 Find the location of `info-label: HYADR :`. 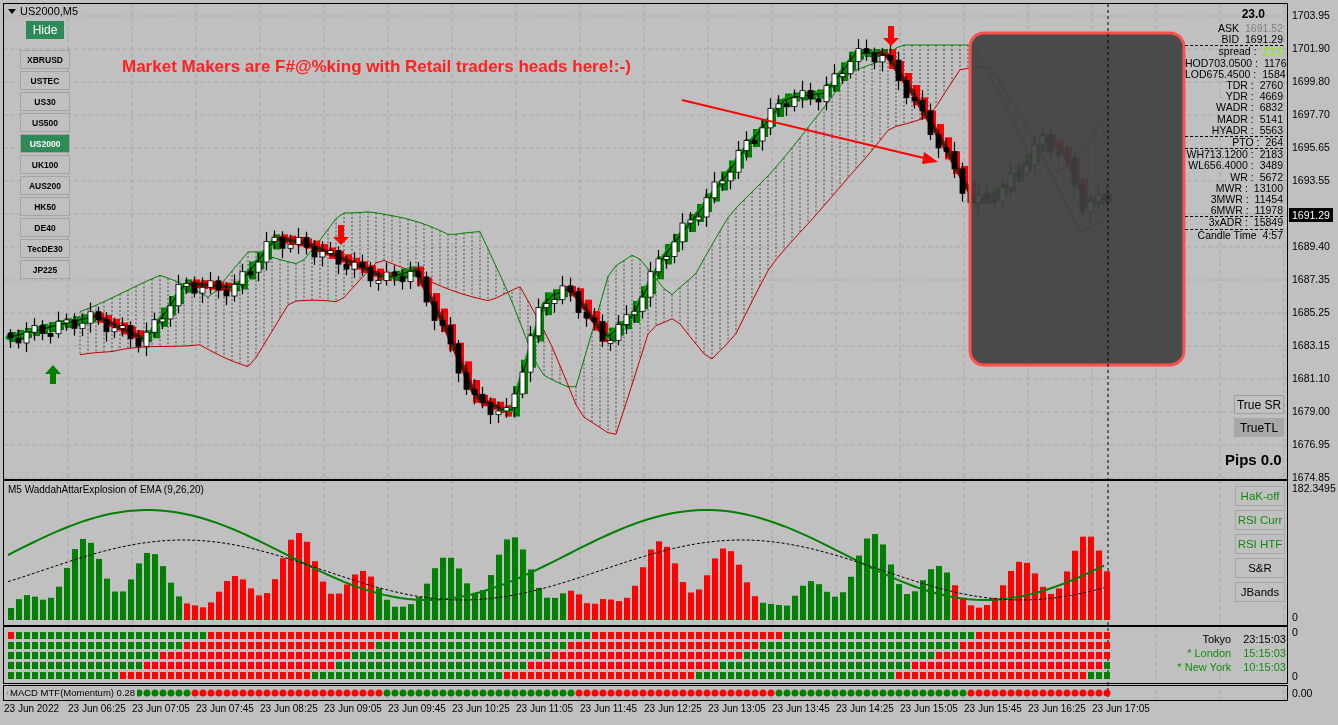

info-label: HYADR : is located at coordinates (1232, 130).